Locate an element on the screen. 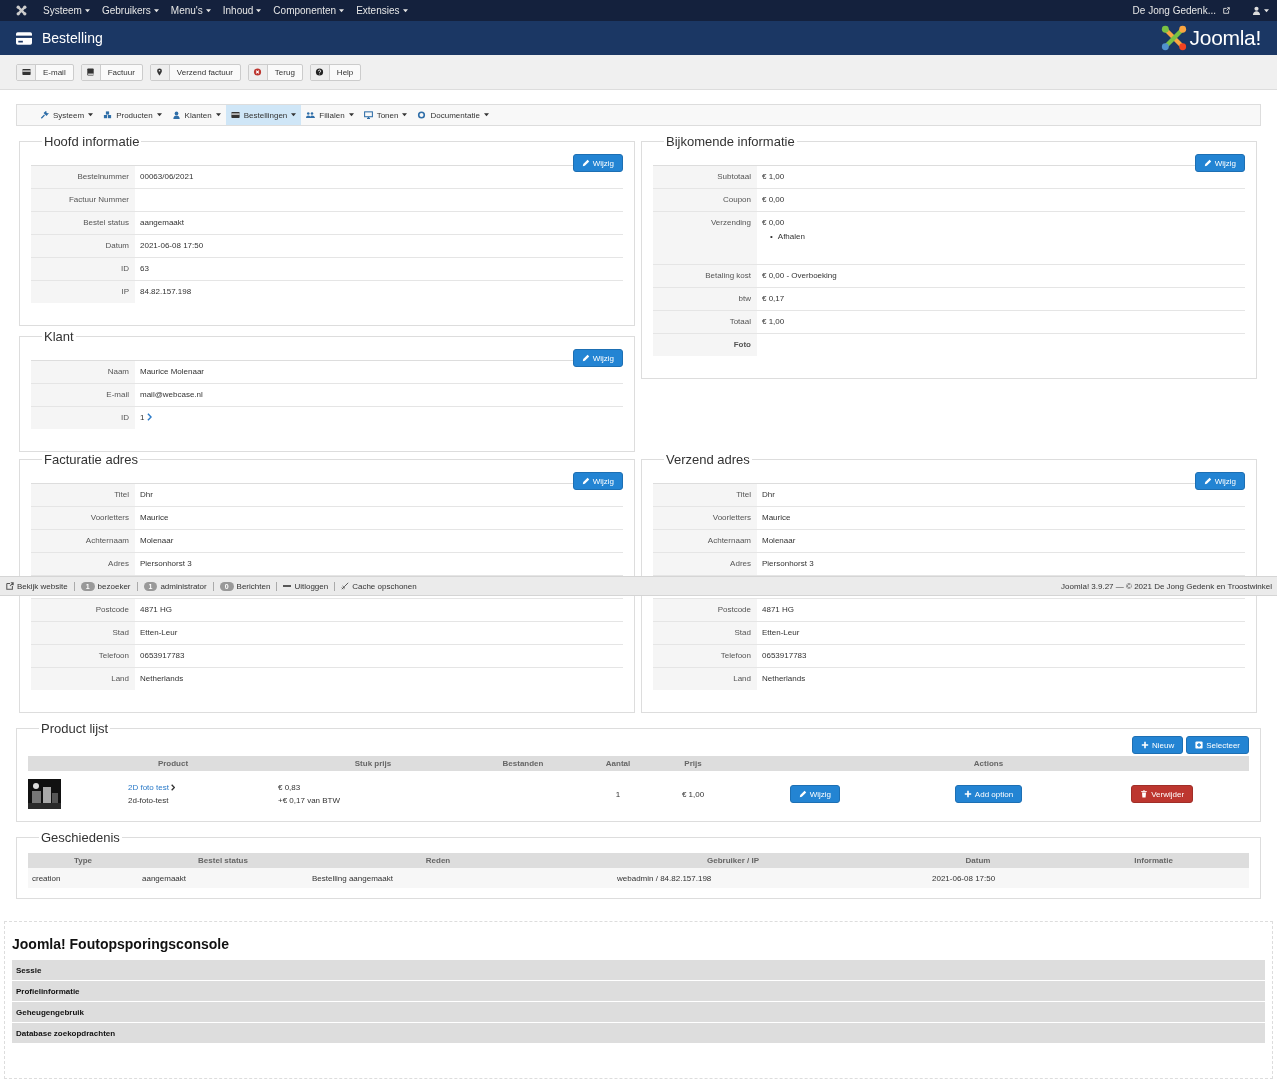  field-value: 63 is located at coordinates (144, 268).